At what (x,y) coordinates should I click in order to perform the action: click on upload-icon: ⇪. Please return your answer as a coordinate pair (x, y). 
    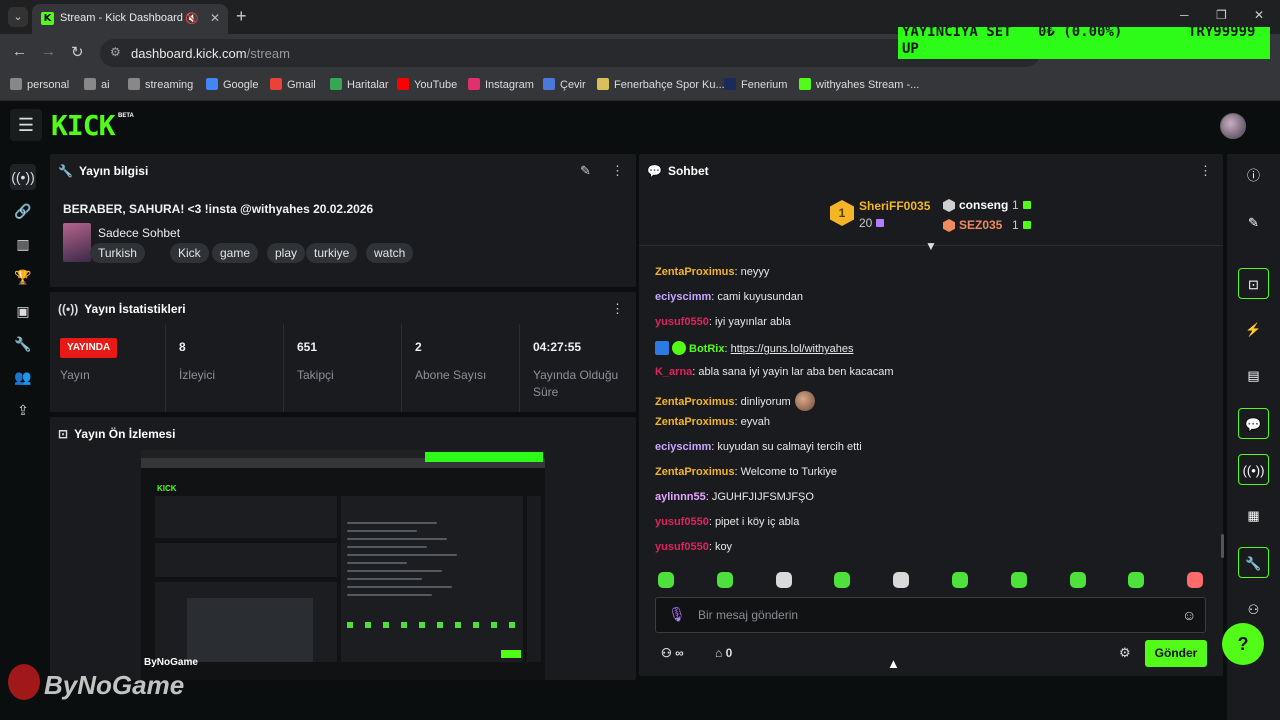
    Looking at the image, I should click on (23, 410).